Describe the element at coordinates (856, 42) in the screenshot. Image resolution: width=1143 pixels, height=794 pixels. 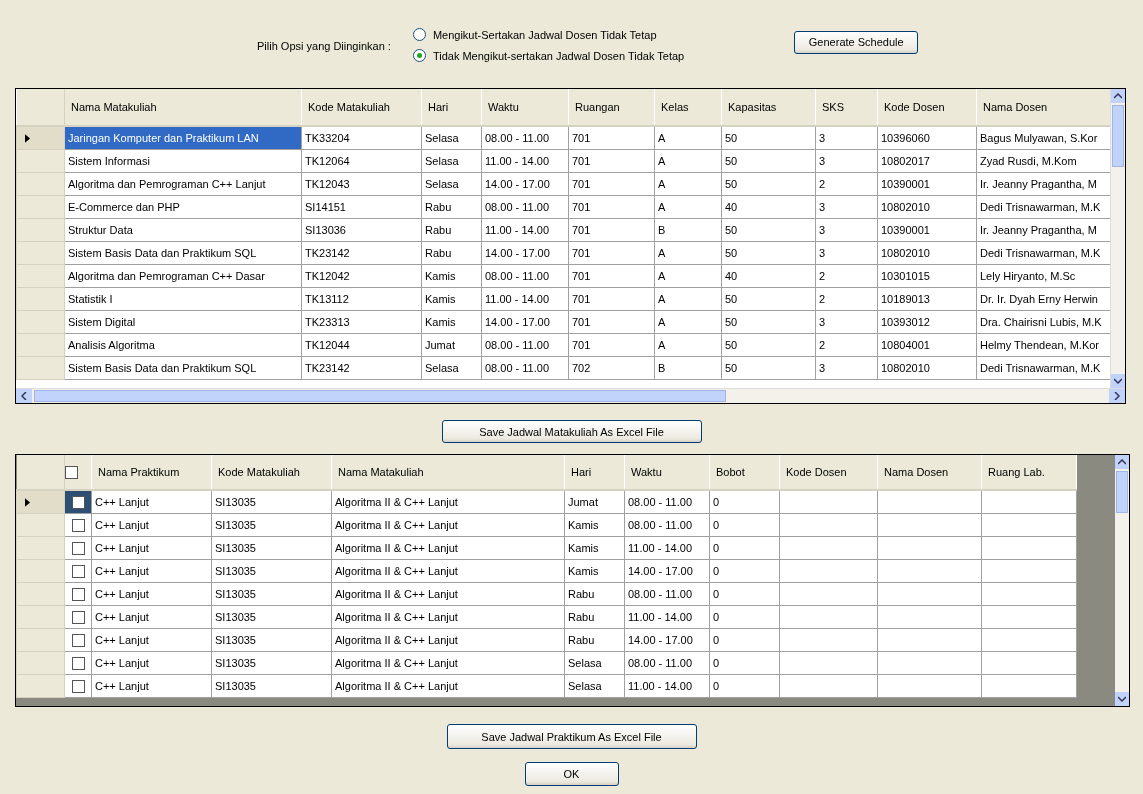
I see `generate-schedule-button: Generate Schedule` at that location.